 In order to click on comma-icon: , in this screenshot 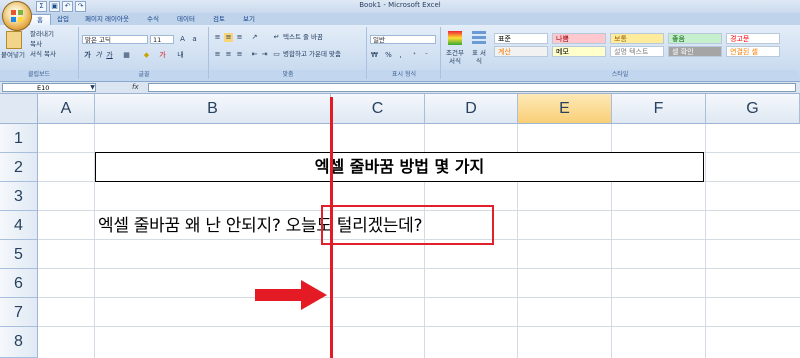, I will do `click(400, 55)`.